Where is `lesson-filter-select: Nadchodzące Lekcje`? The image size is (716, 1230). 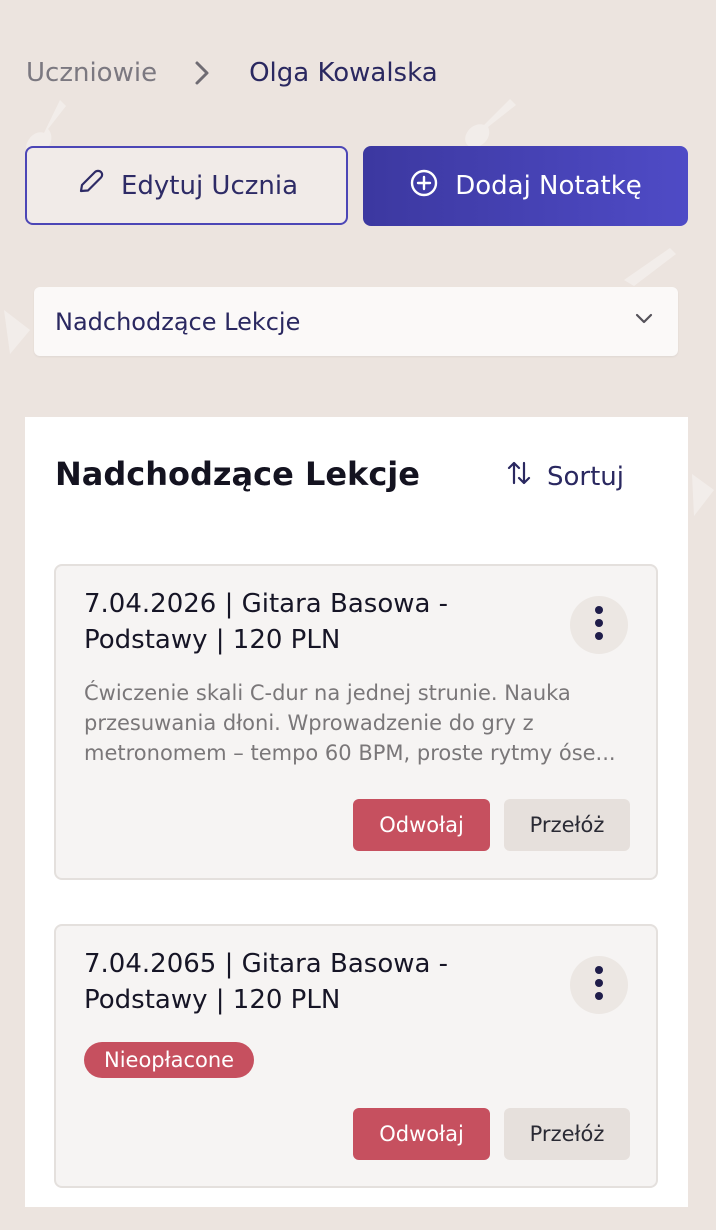
lesson-filter-select: Nadchodzące Lekcje is located at coordinates (356, 321).